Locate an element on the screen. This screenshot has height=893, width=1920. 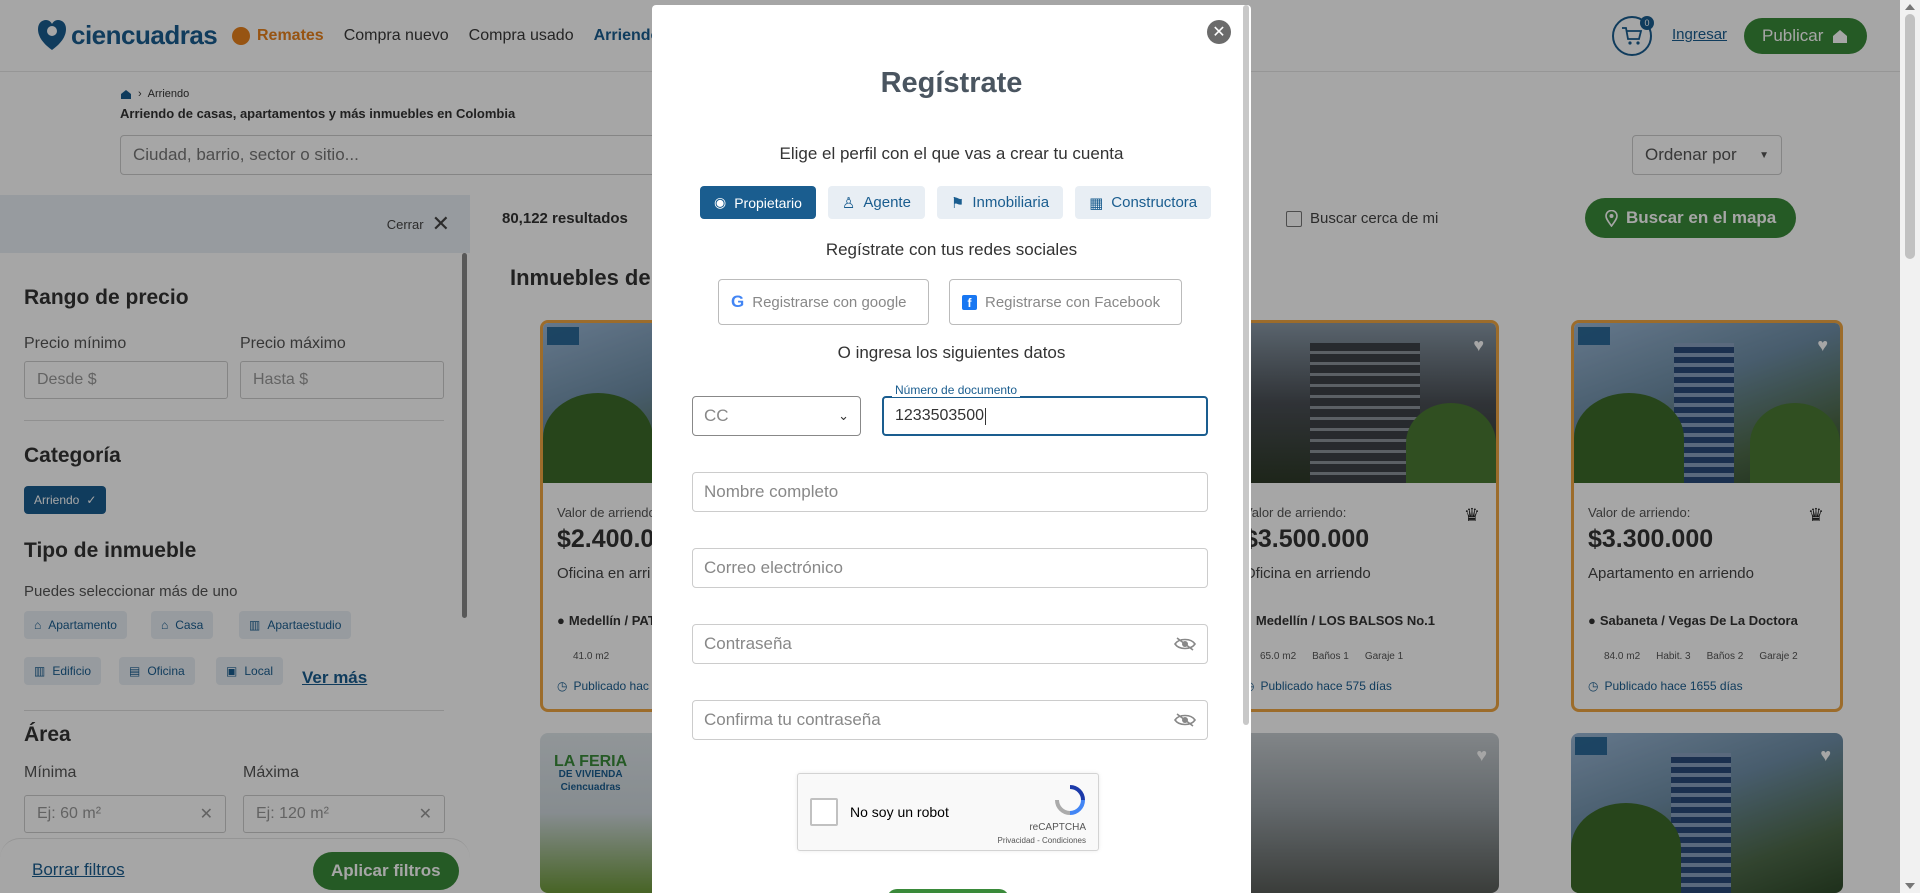
social-prompt: Regístrate con tus redes sociales is located at coordinates (951, 249).